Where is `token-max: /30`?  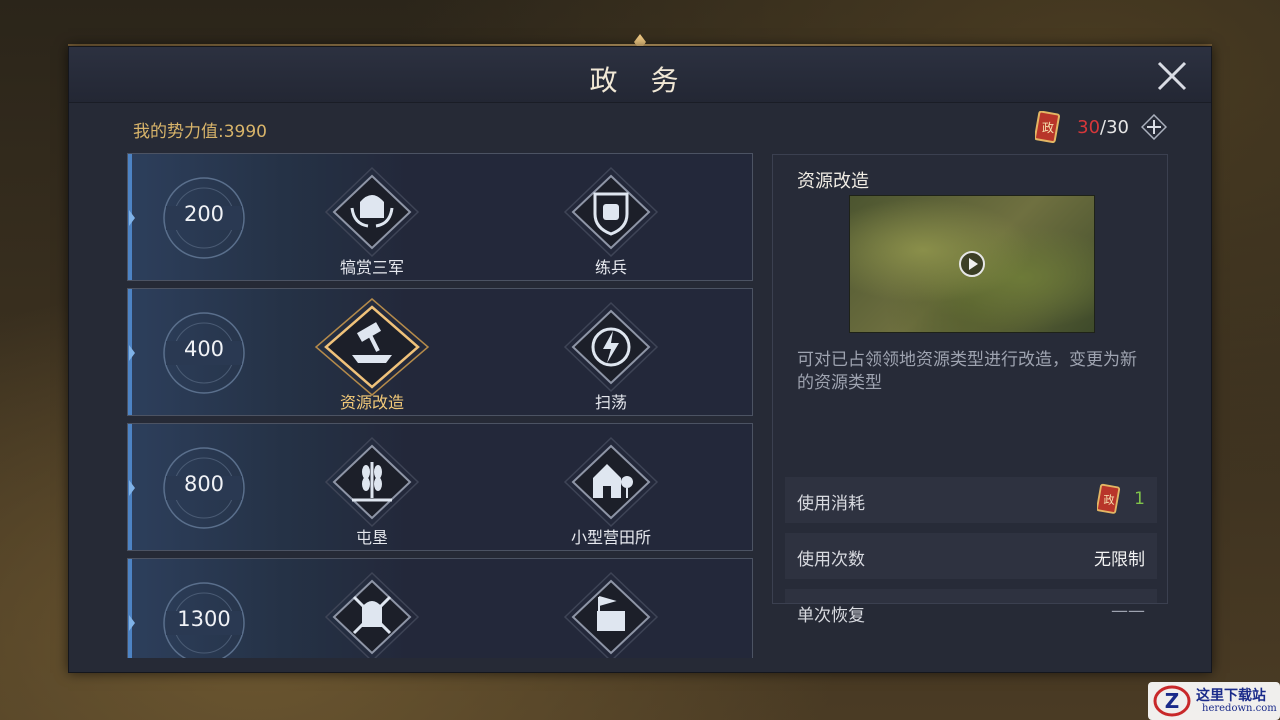
token-max: /30 is located at coordinates (1114, 127).